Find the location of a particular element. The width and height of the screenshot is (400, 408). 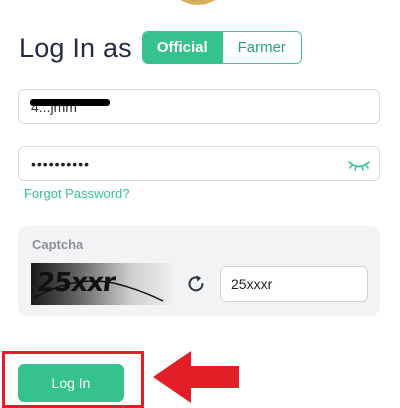

username-input is located at coordinates (181, 106).